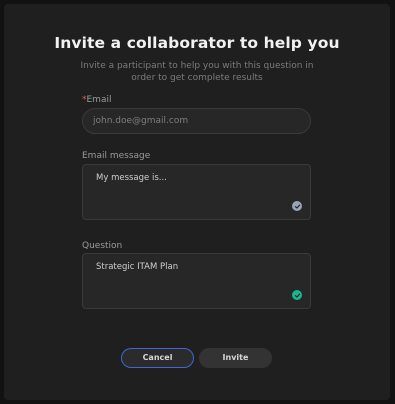 The height and width of the screenshot is (404, 395). I want to click on email-label: *Email, so click(96, 100).